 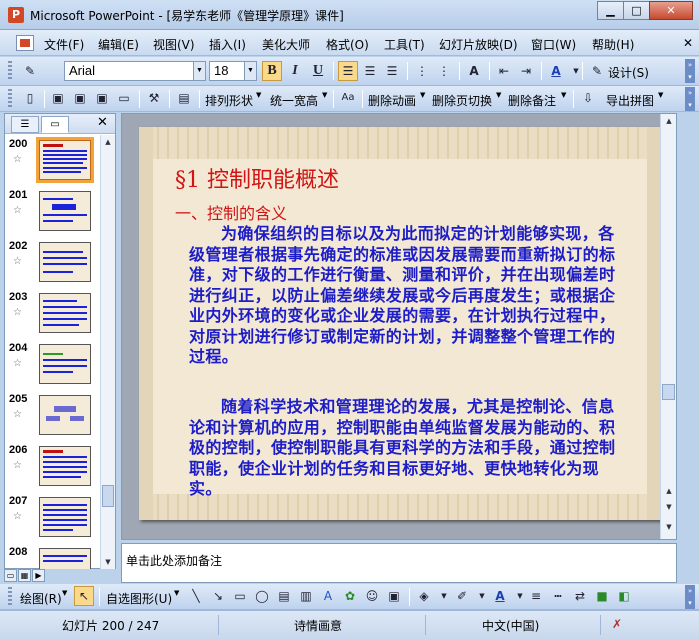 I want to click on slide-thumbnail-200: 200 ☆, so click(x=53, y=162).